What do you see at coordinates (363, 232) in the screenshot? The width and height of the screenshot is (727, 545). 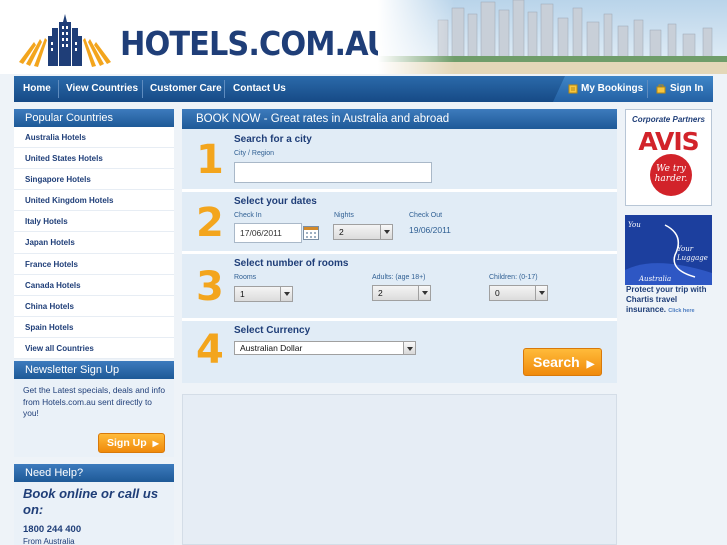 I see `nights-select: 2` at bounding box center [363, 232].